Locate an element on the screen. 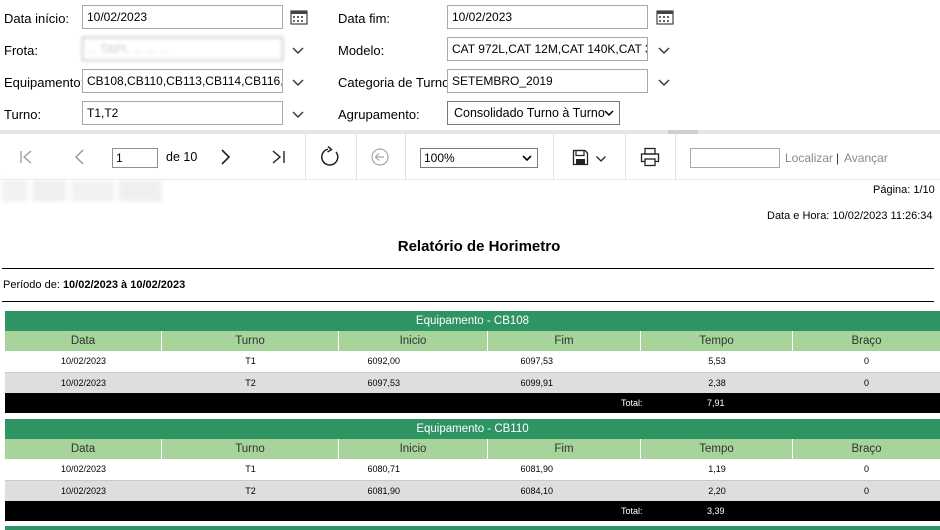 The width and height of the screenshot is (940, 530). total-value: 7,91 is located at coordinates (716, 403).